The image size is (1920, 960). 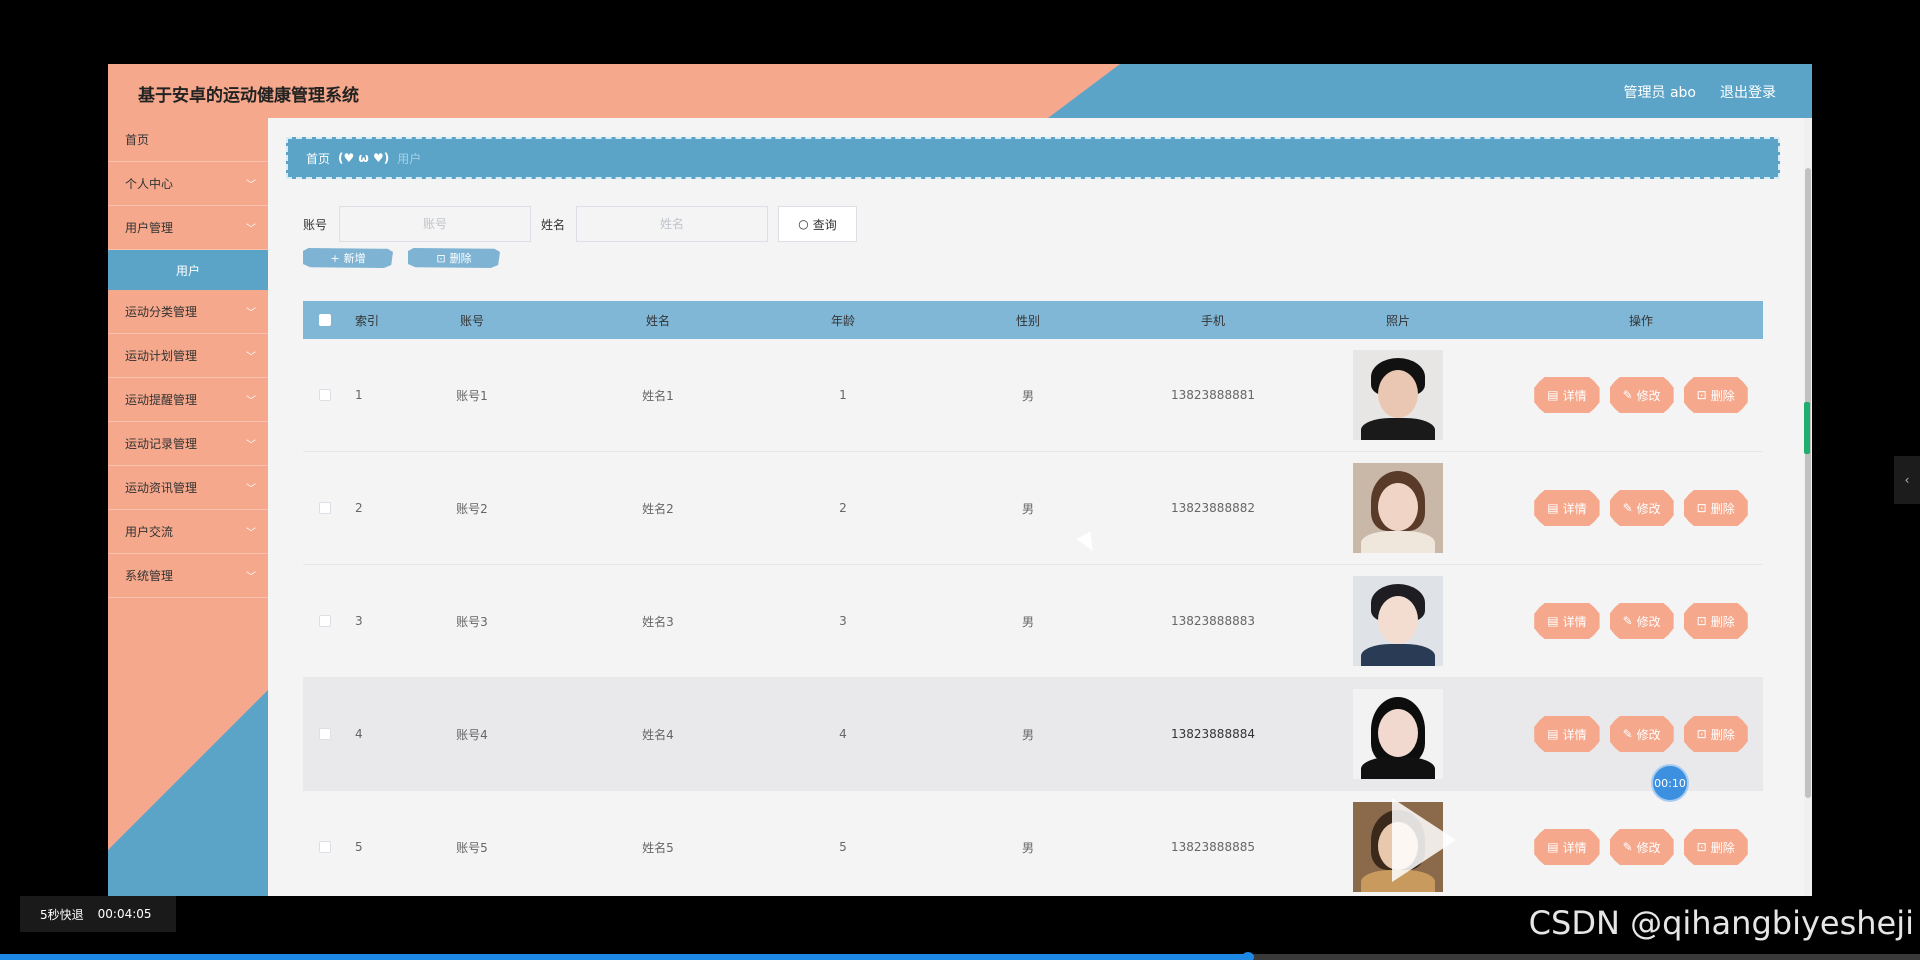 I want to click on search-icon: ○, so click(x=803, y=224).